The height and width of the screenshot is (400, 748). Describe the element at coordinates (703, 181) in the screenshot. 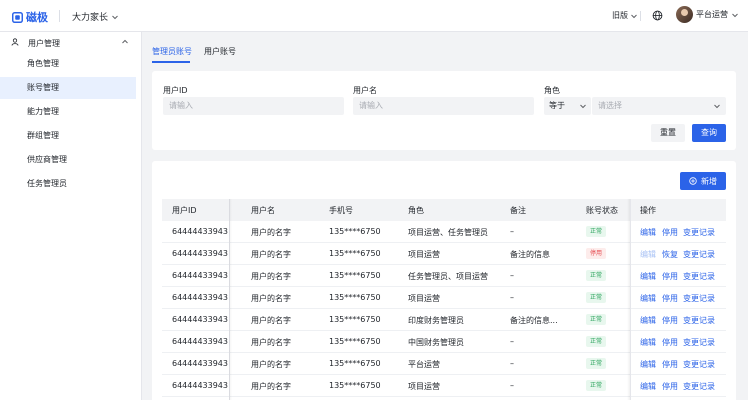

I see `add-button: 新增` at that location.